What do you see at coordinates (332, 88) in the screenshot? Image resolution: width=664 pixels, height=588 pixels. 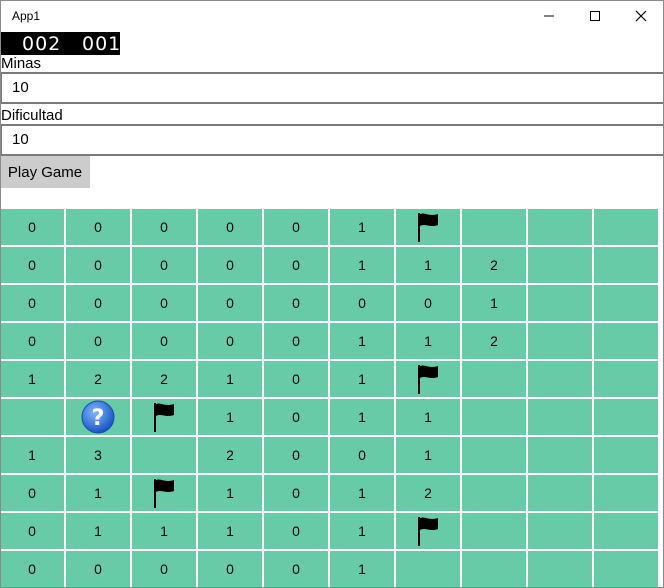 I see `mines-input` at bounding box center [332, 88].